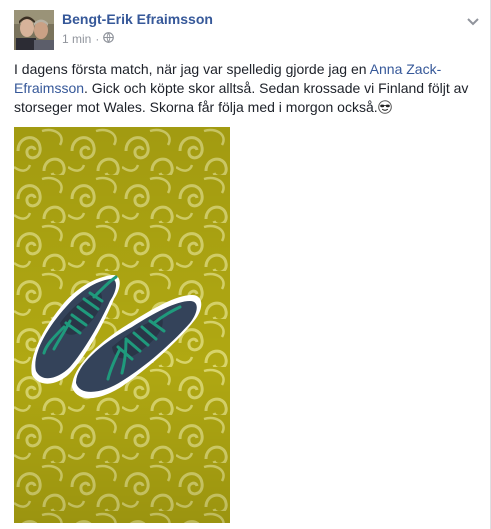 The image size is (491, 529). Describe the element at coordinates (384, 107) in the screenshot. I see `sunglasses-smiley-icon` at that location.